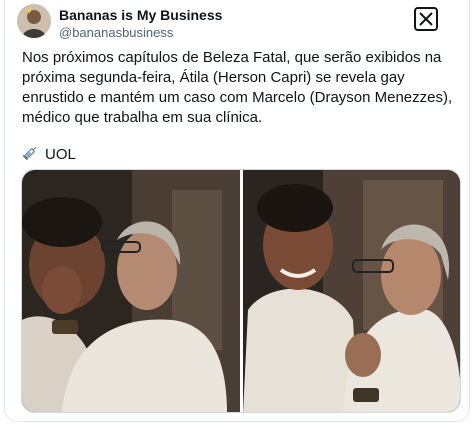 This screenshot has height=424, width=474. Describe the element at coordinates (34, 21) in the screenshot. I see `avatar` at that location.